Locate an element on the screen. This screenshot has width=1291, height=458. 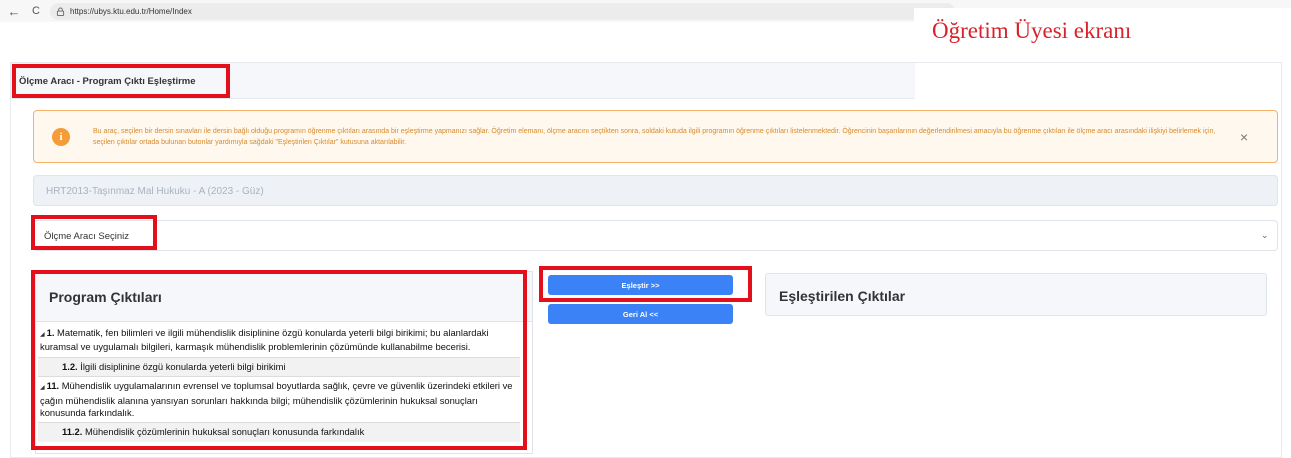
matched-outputs-card: Eşleştirilen Çıktılar is located at coordinates (1016, 294).